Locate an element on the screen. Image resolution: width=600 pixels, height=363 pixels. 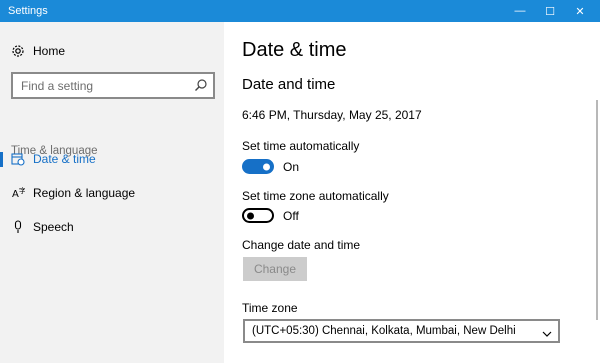
scrollbar is located at coordinates (597, 192).